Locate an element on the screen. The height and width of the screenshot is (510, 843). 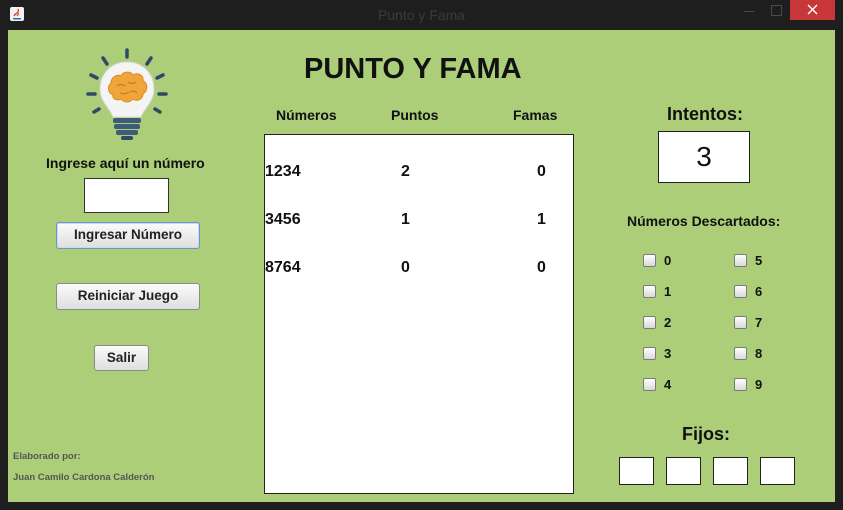
discard-checkbox-9: 9 is located at coordinates (748, 384).